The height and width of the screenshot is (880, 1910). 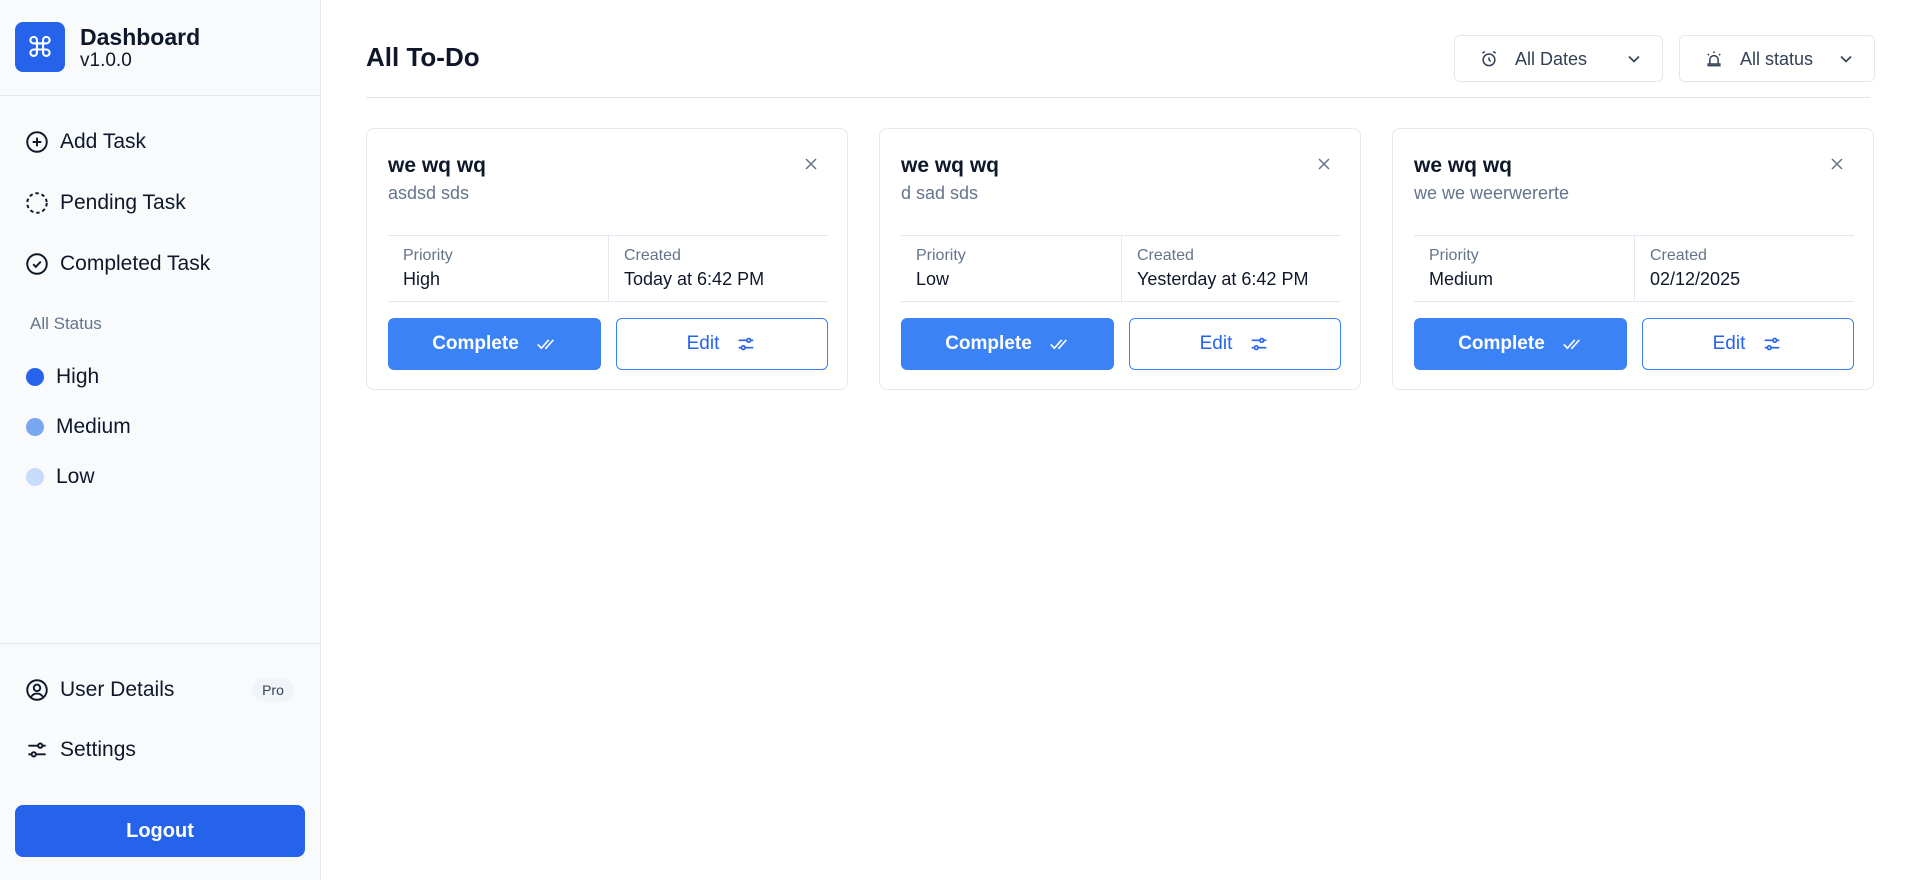 I want to click on priority-value: Low, so click(x=933, y=279).